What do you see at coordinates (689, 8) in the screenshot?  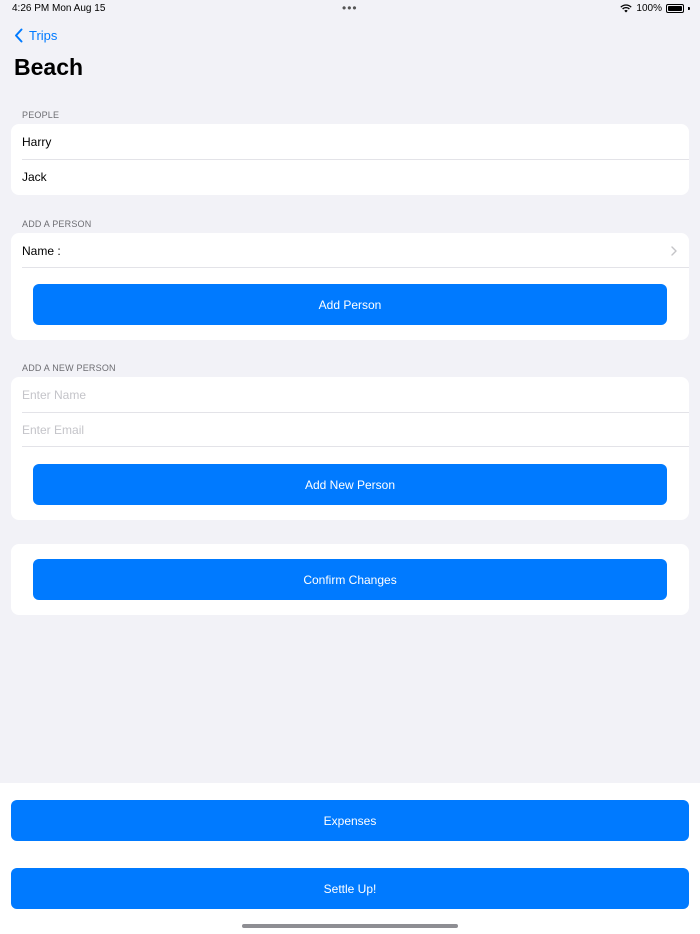 I see `battery-cap` at bounding box center [689, 8].